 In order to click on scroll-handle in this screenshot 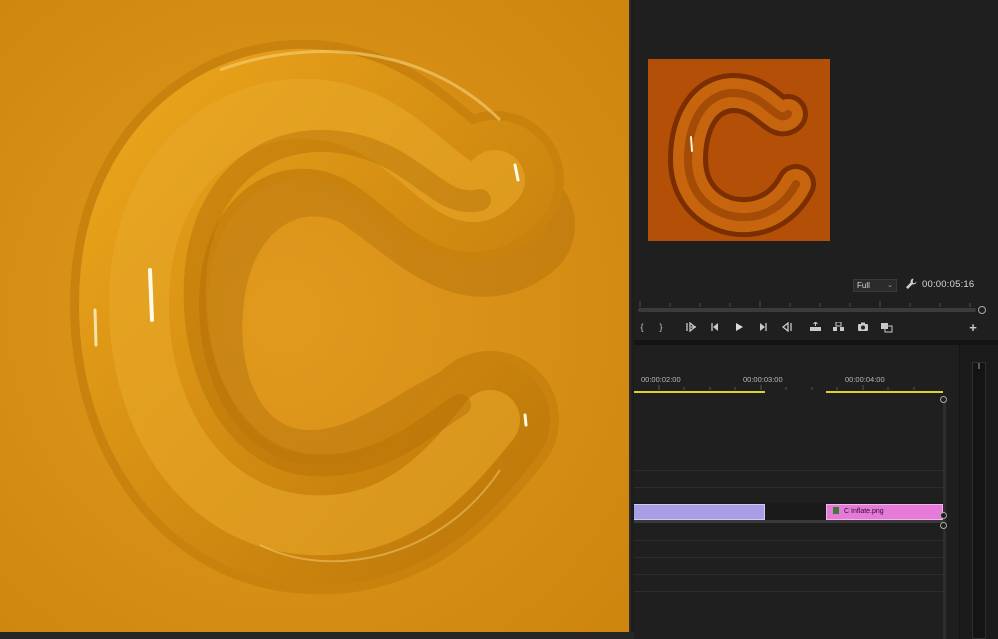, I will do `click(982, 310)`.